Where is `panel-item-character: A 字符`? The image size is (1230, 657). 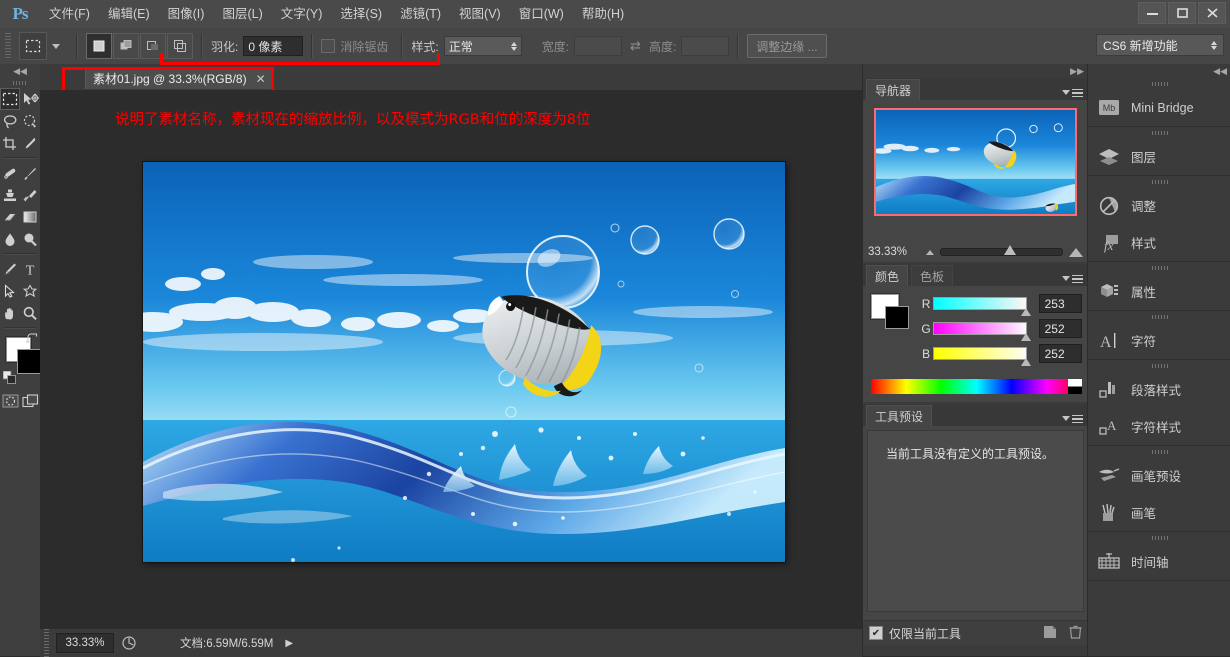 panel-item-character: A 字符 is located at coordinates (1159, 340).